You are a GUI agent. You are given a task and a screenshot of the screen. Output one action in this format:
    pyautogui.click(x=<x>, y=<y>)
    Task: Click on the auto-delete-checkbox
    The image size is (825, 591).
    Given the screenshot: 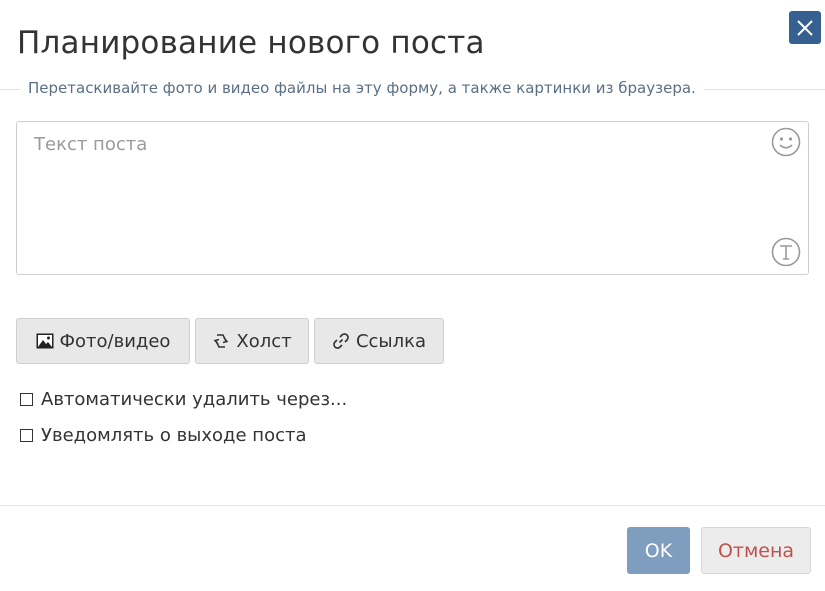 What is the action you would take?
    pyautogui.click(x=26, y=399)
    